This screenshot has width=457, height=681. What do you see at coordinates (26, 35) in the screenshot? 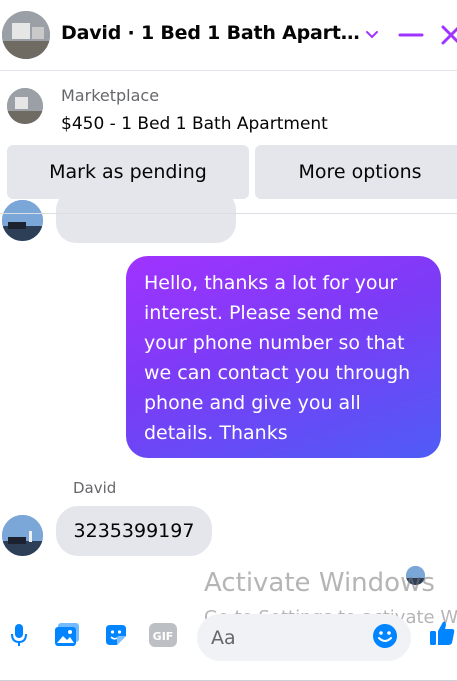
I see `contact-avatar` at bounding box center [26, 35].